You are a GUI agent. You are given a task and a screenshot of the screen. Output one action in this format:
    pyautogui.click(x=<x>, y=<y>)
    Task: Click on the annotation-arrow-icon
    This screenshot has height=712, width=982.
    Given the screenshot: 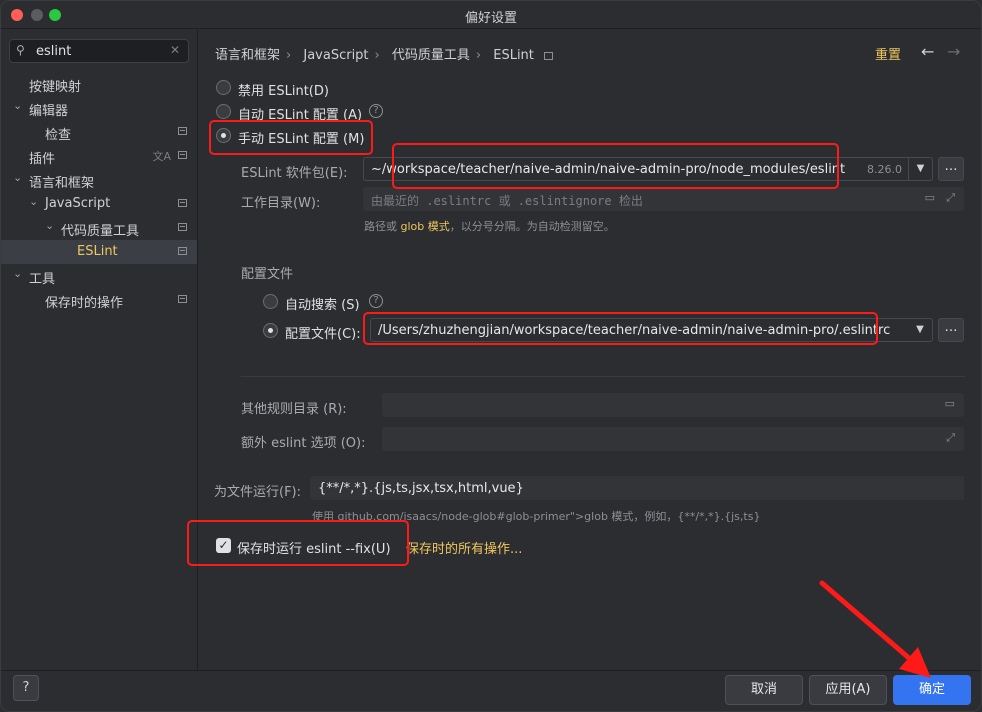 What is the action you would take?
    pyautogui.click(x=875, y=629)
    